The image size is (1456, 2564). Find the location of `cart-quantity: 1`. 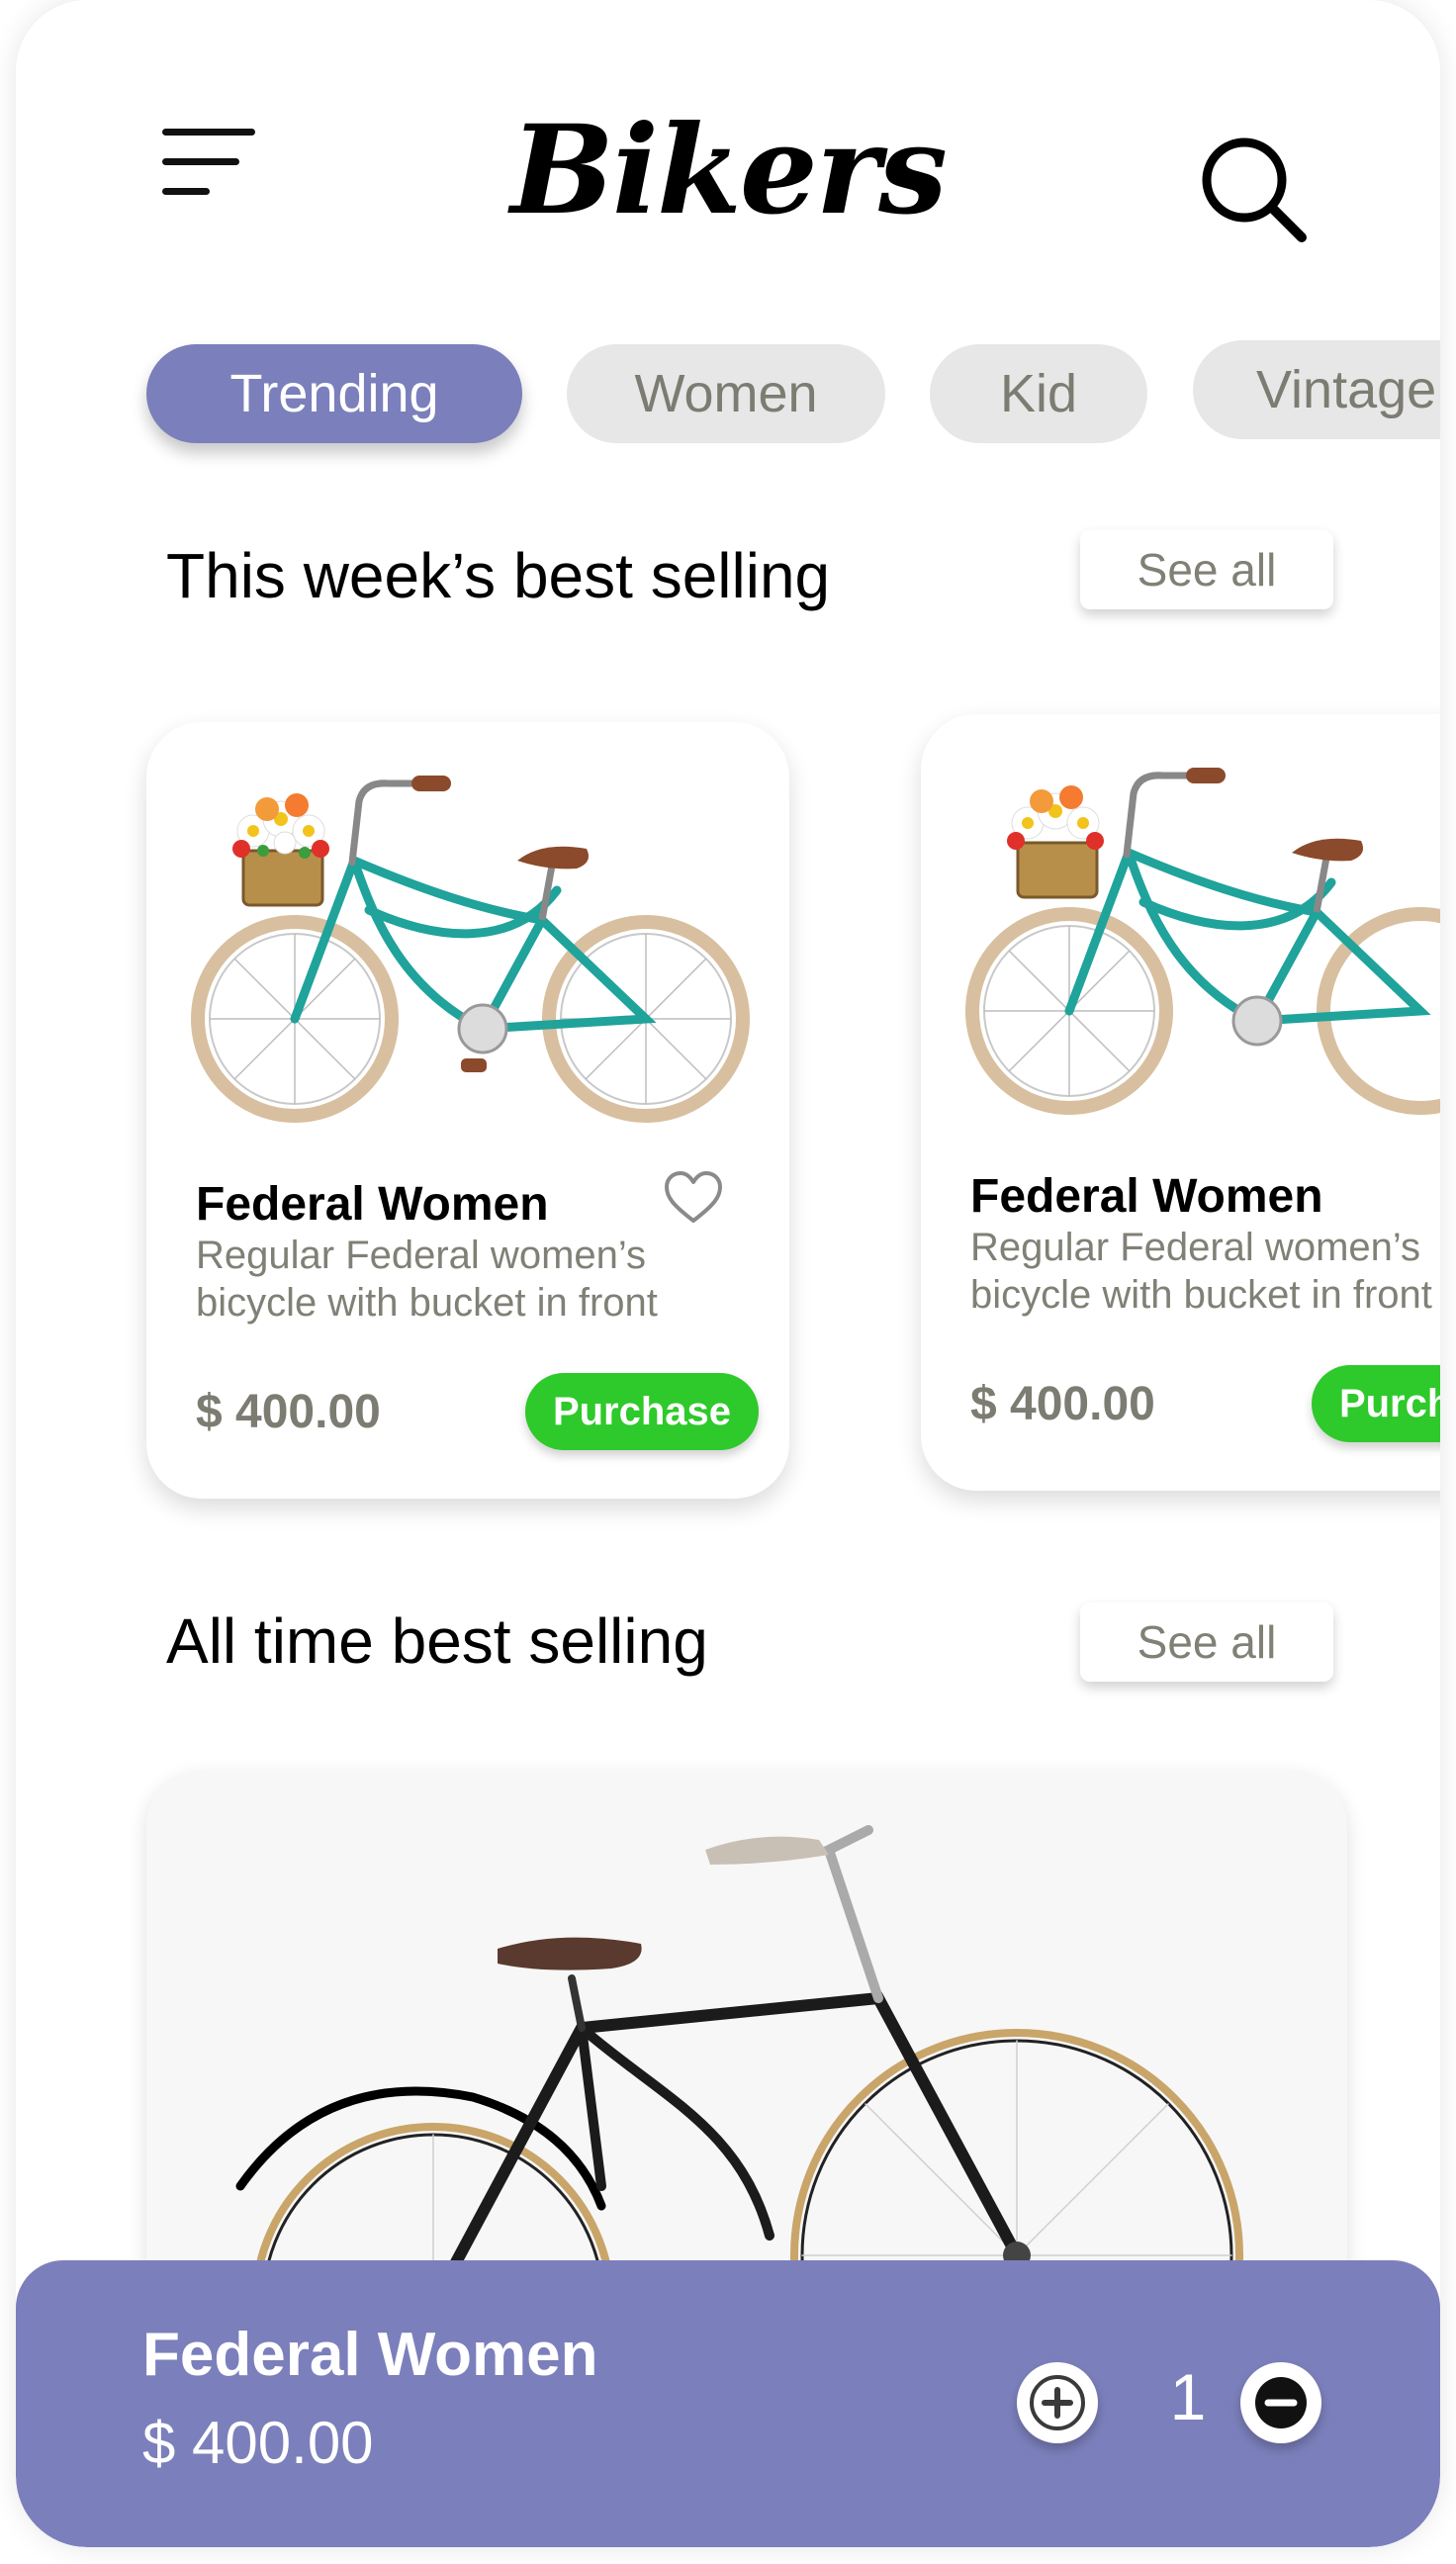

cart-quantity: 1 is located at coordinates (1188, 2396).